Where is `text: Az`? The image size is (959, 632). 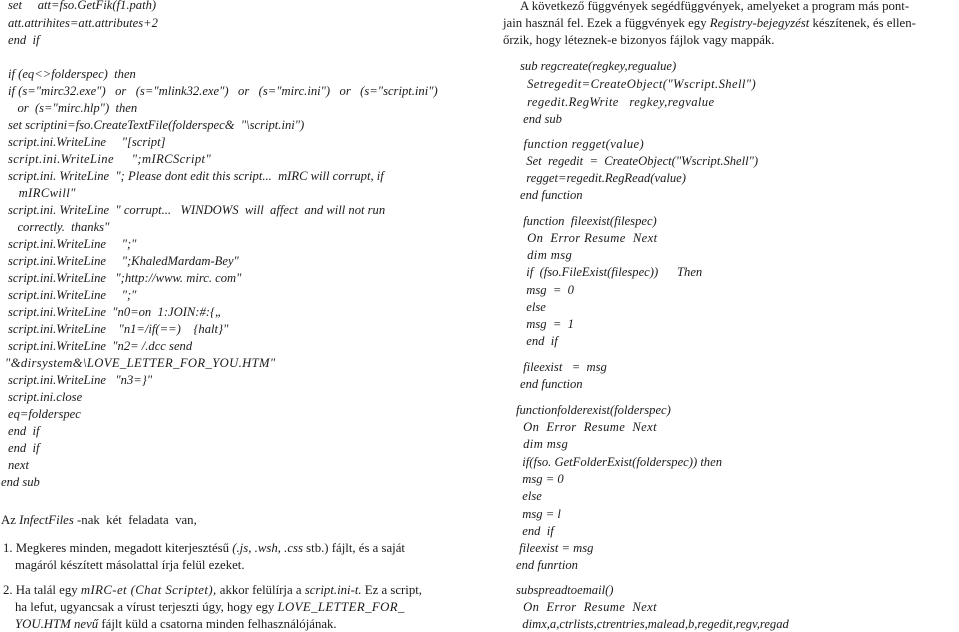
text: Az is located at coordinates (10, 520).